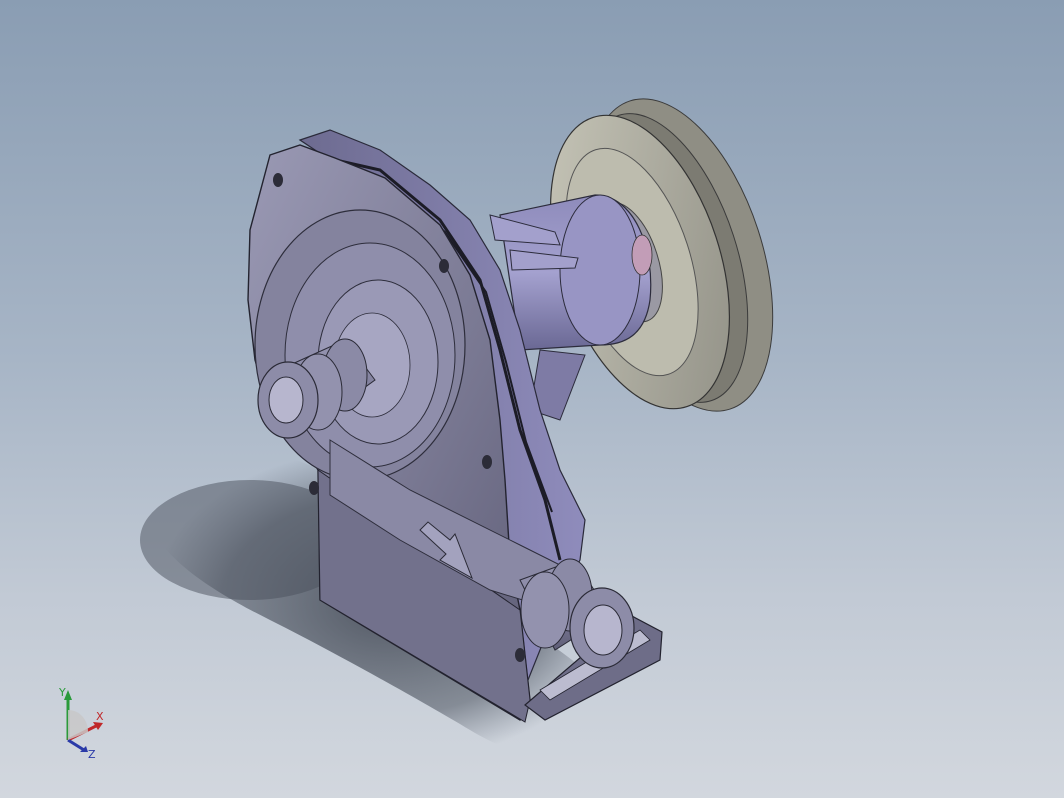 The height and width of the screenshot is (798, 1064). What do you see at coordinates (92, 754) in the screenshot?
I see `z-axis-label: Z` at bounding box center [92, 754].